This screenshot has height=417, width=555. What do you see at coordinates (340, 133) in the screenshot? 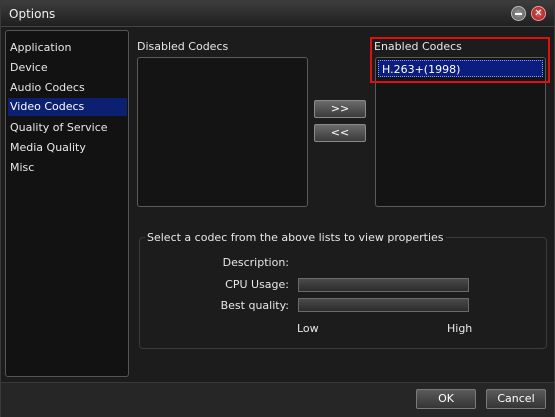
I see `disable-codec-button: <<` at bounding box center [340, 133].